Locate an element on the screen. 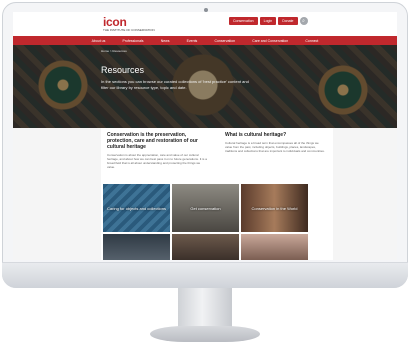 This screenshot has width=410, height=348. nav-item-about: About us is located at coordinates (99, 41).